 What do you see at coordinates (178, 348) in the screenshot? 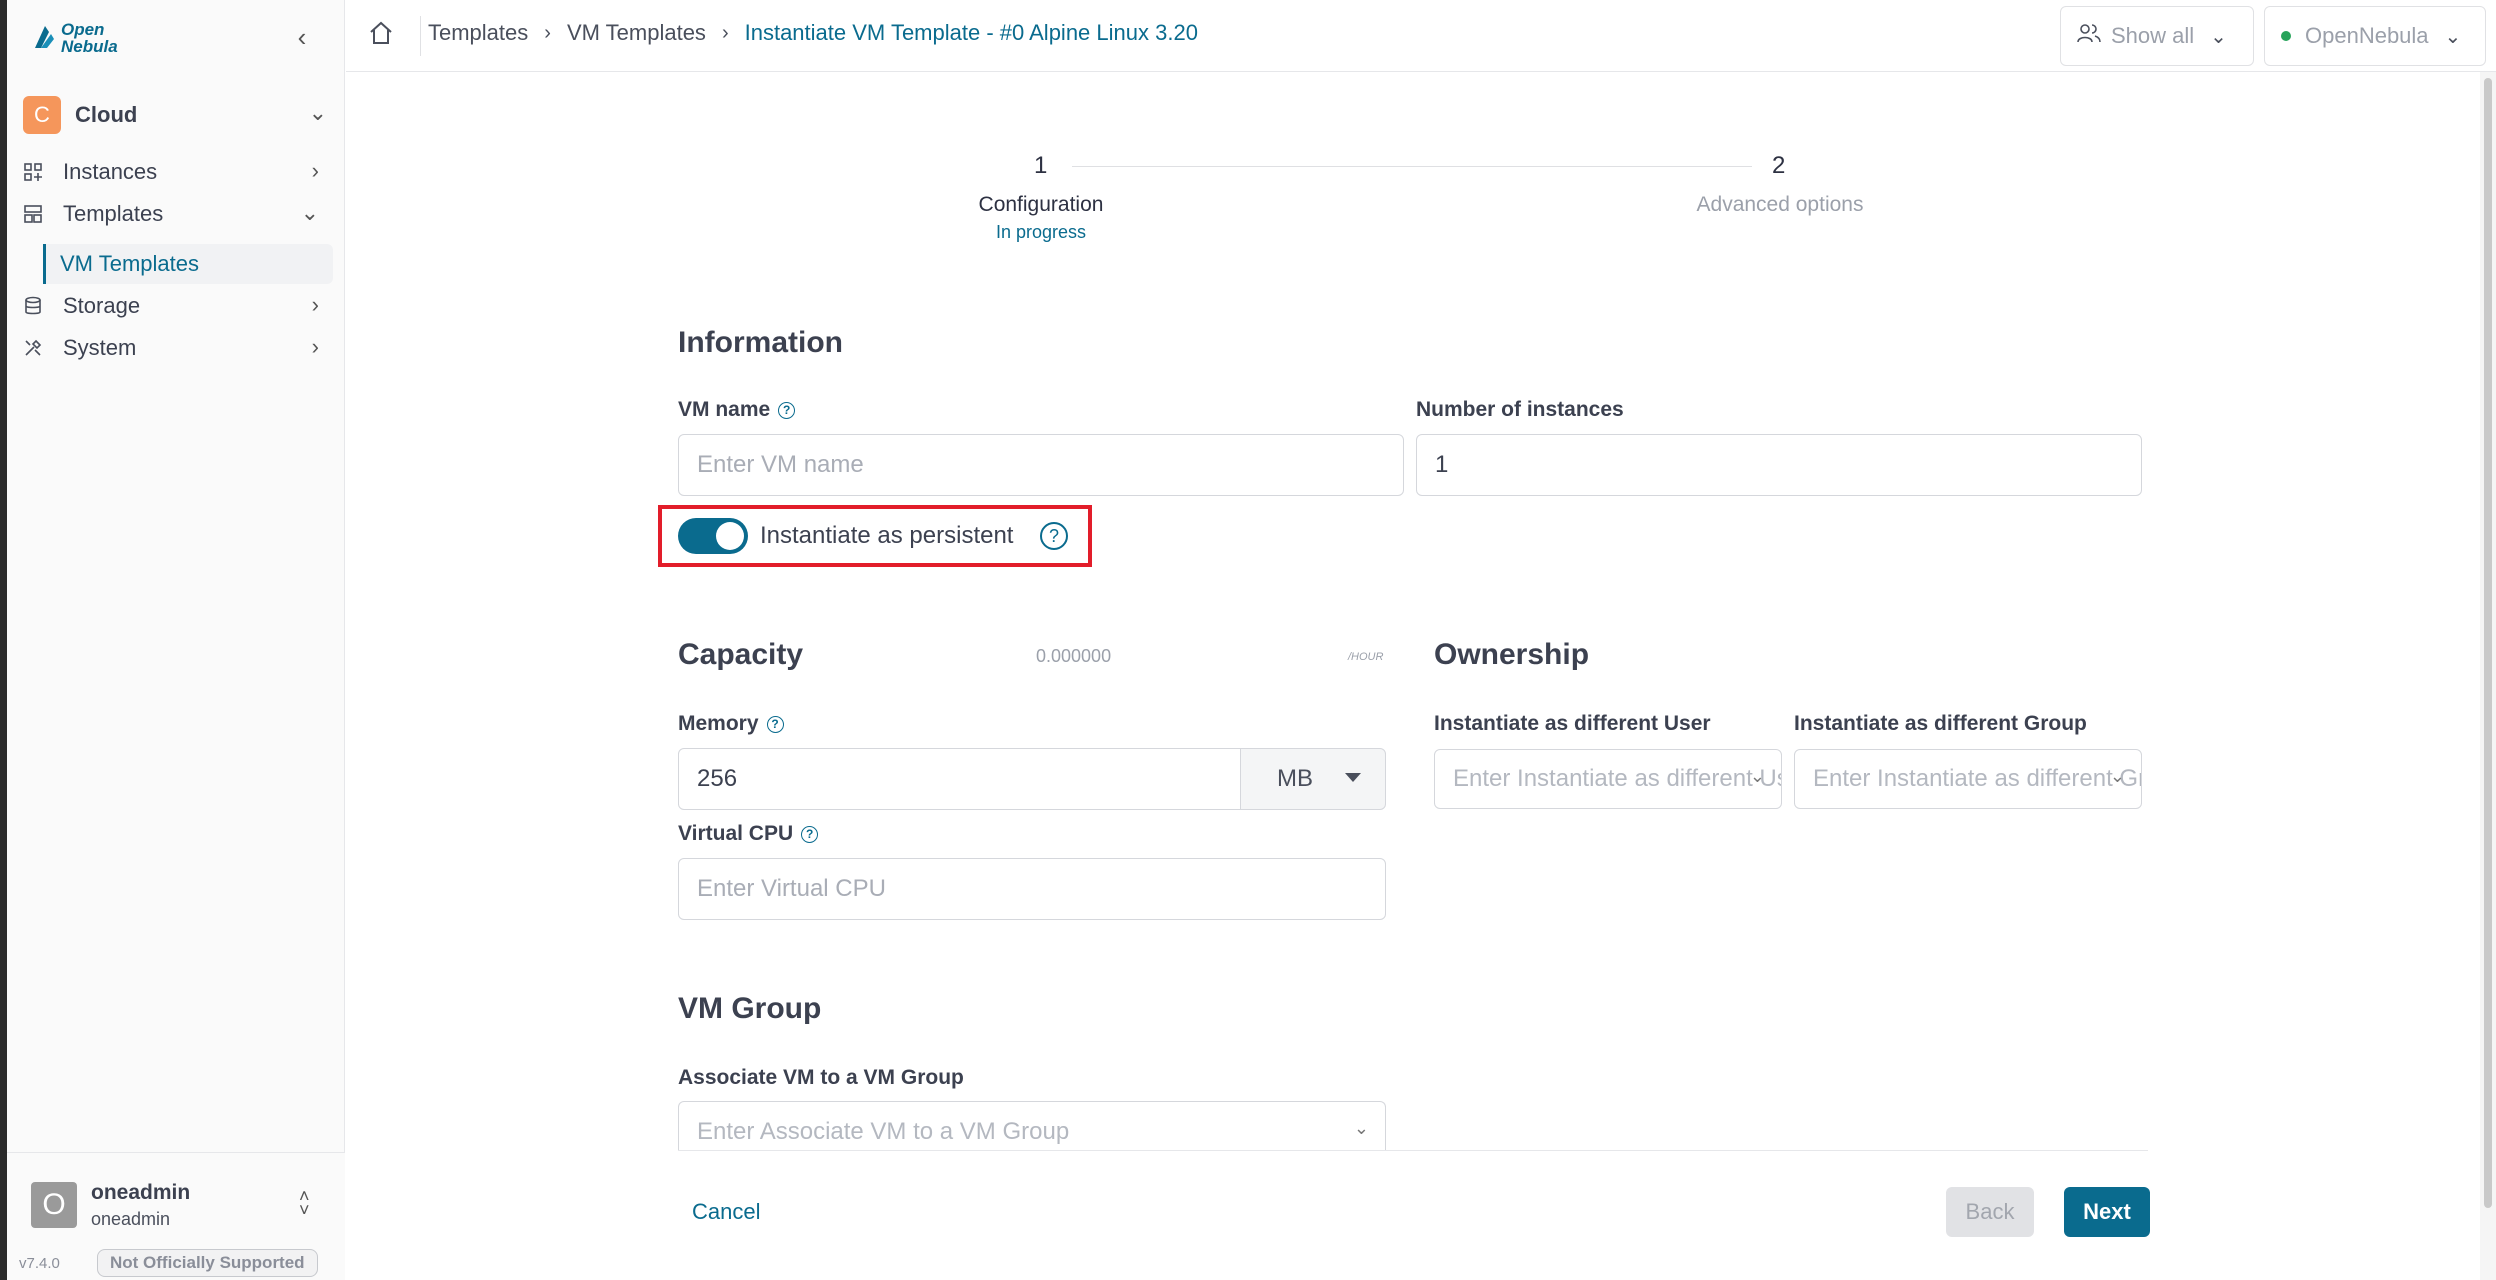
I see `sidebar-item-system: System ›` at bounding box center [178, 348].